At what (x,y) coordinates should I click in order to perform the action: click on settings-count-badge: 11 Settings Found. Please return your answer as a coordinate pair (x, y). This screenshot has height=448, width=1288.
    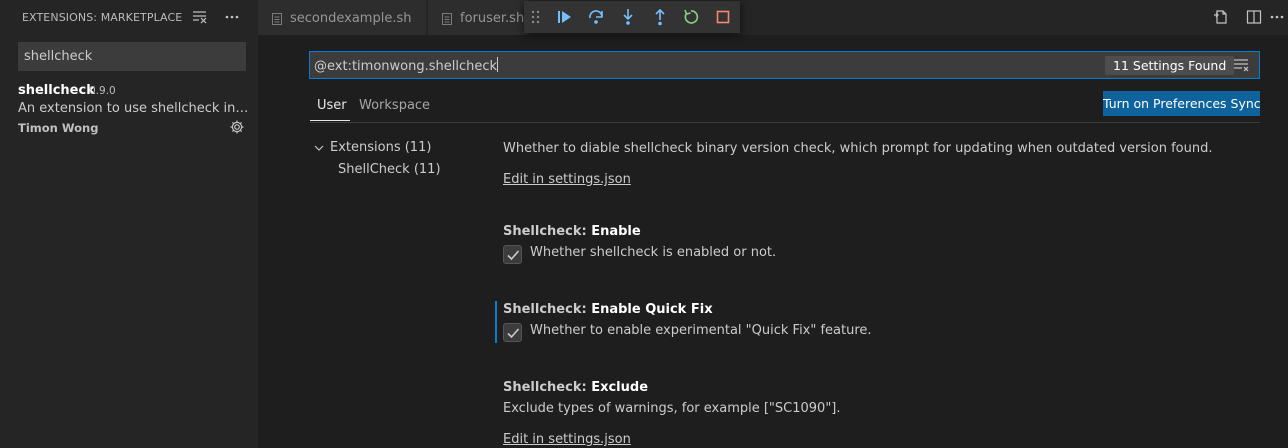
    Looking at the image, I should click on (1170, 65).